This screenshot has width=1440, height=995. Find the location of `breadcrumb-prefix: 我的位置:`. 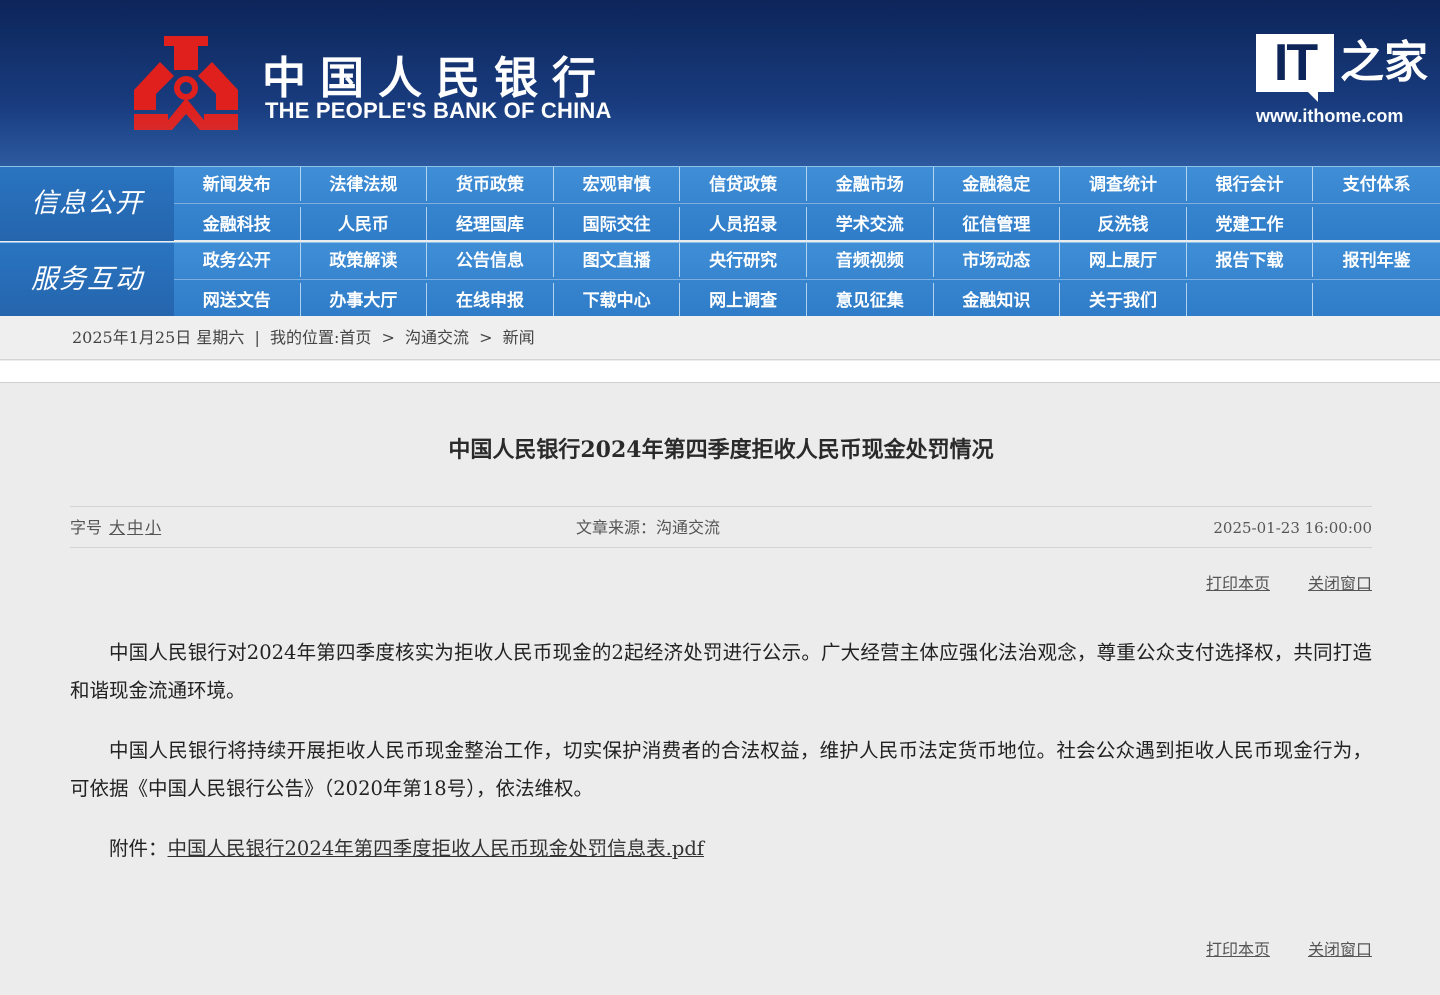

breadcrumb-prefix: 我的位置: is located at coordinates (304, 337).